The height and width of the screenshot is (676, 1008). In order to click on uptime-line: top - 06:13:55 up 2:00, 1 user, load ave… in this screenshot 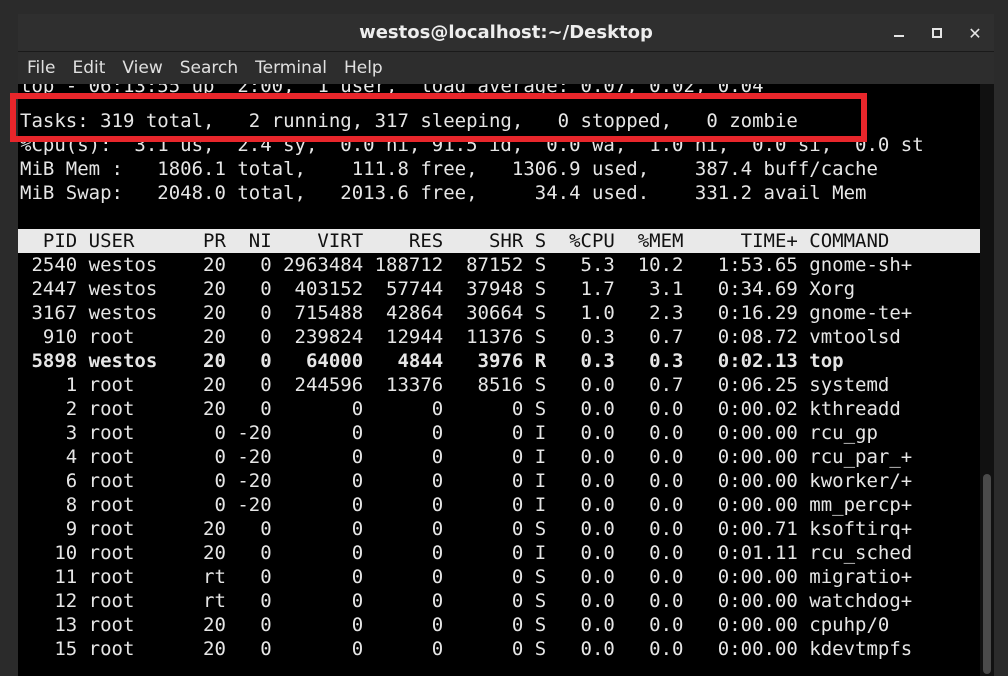, I will do `click(392, 90)`.